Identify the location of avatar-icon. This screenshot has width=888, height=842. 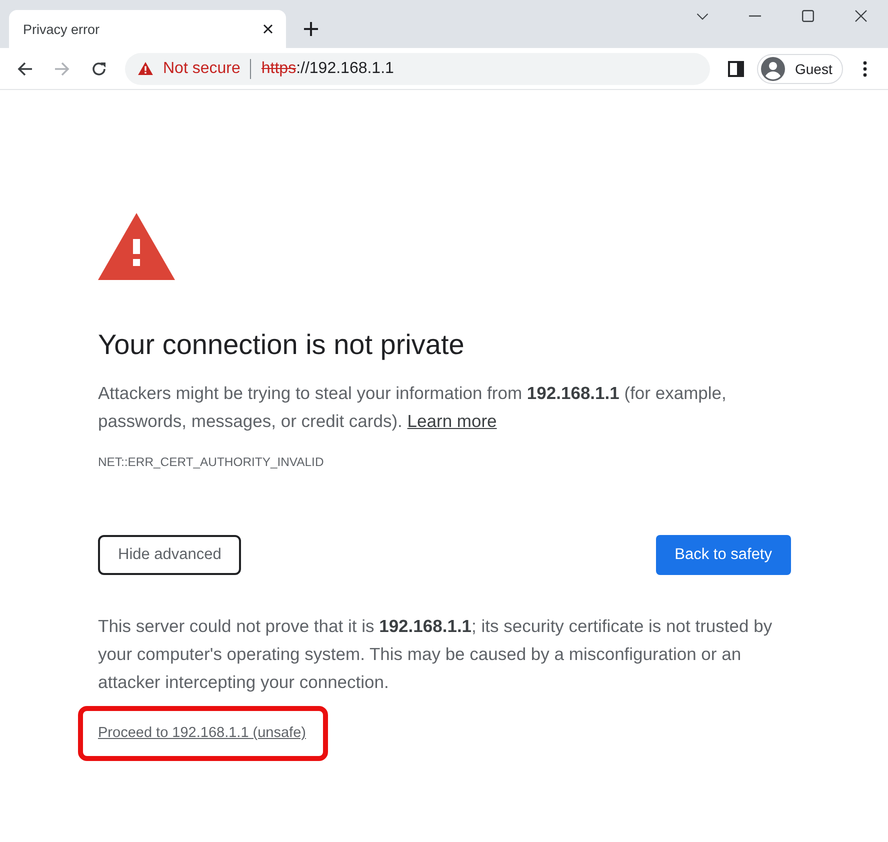
(773, 68).